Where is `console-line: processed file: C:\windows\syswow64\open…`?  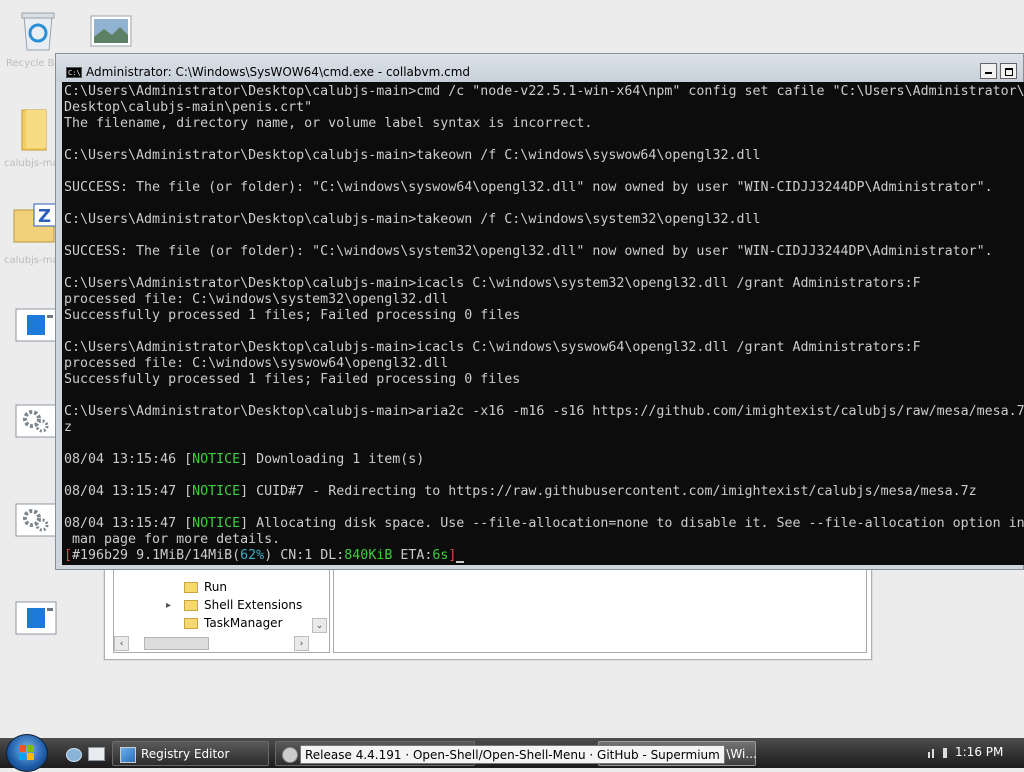 console-line: processed file: C:\windows\syswow64\open… is located at coordinates (256, 363).